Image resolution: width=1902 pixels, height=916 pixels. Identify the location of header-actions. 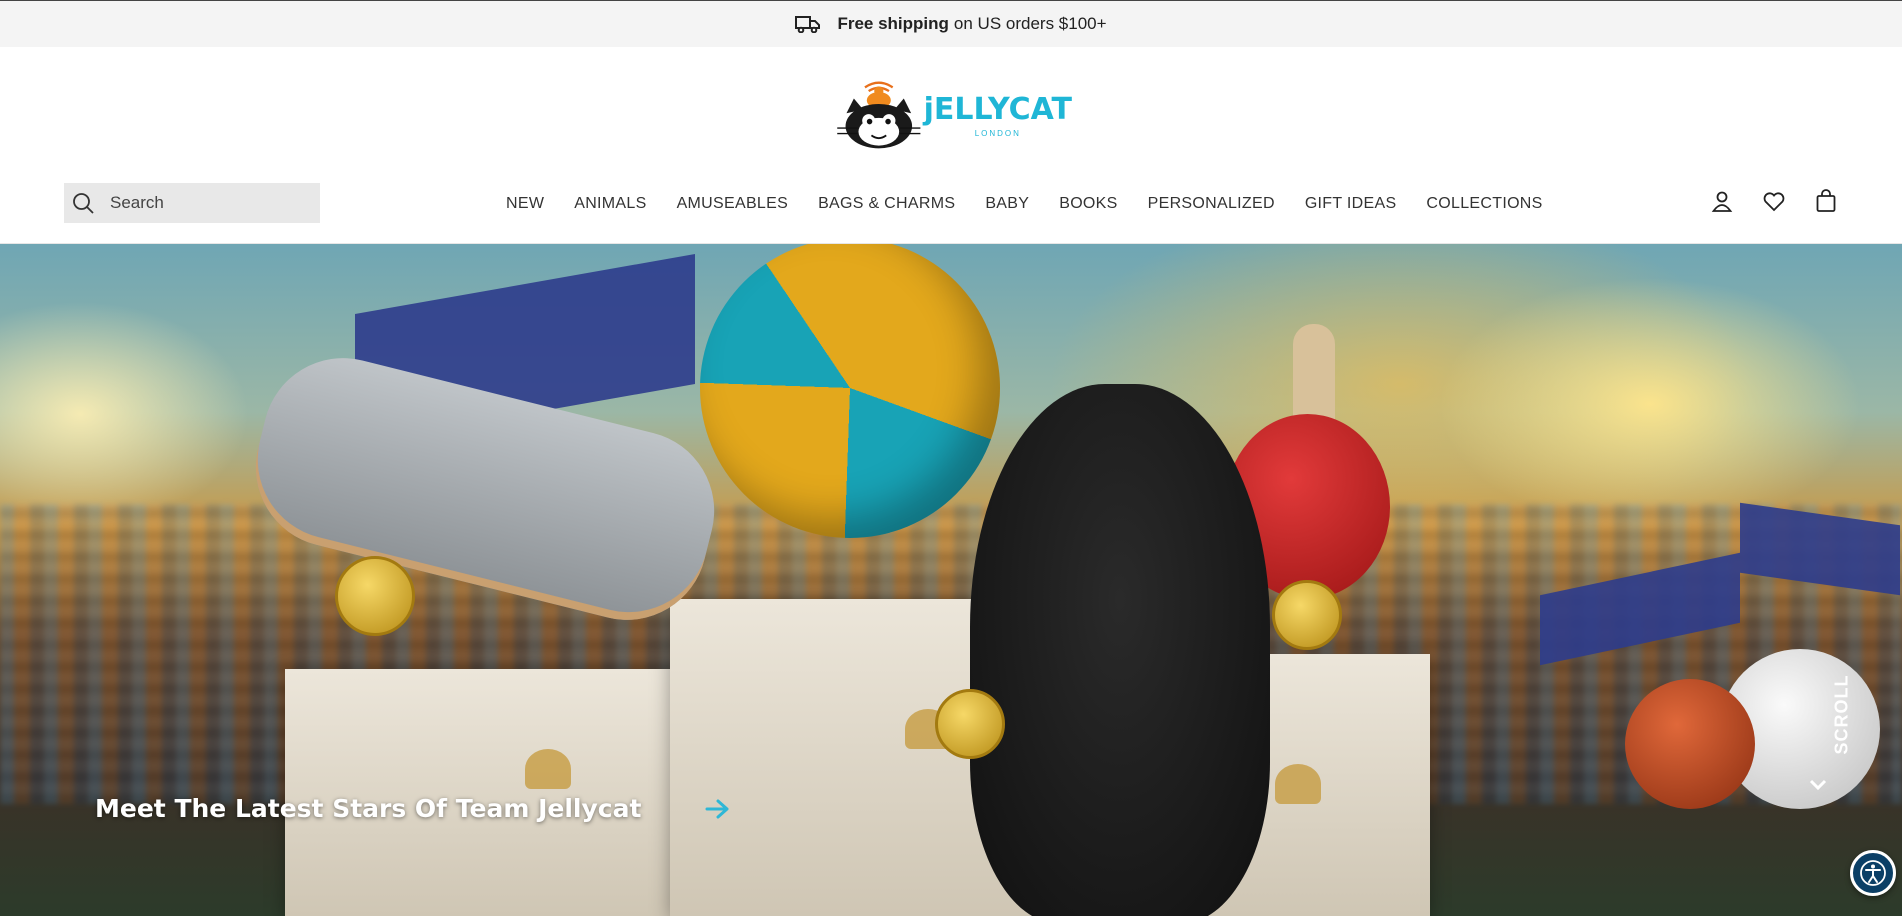
(1774, 201).